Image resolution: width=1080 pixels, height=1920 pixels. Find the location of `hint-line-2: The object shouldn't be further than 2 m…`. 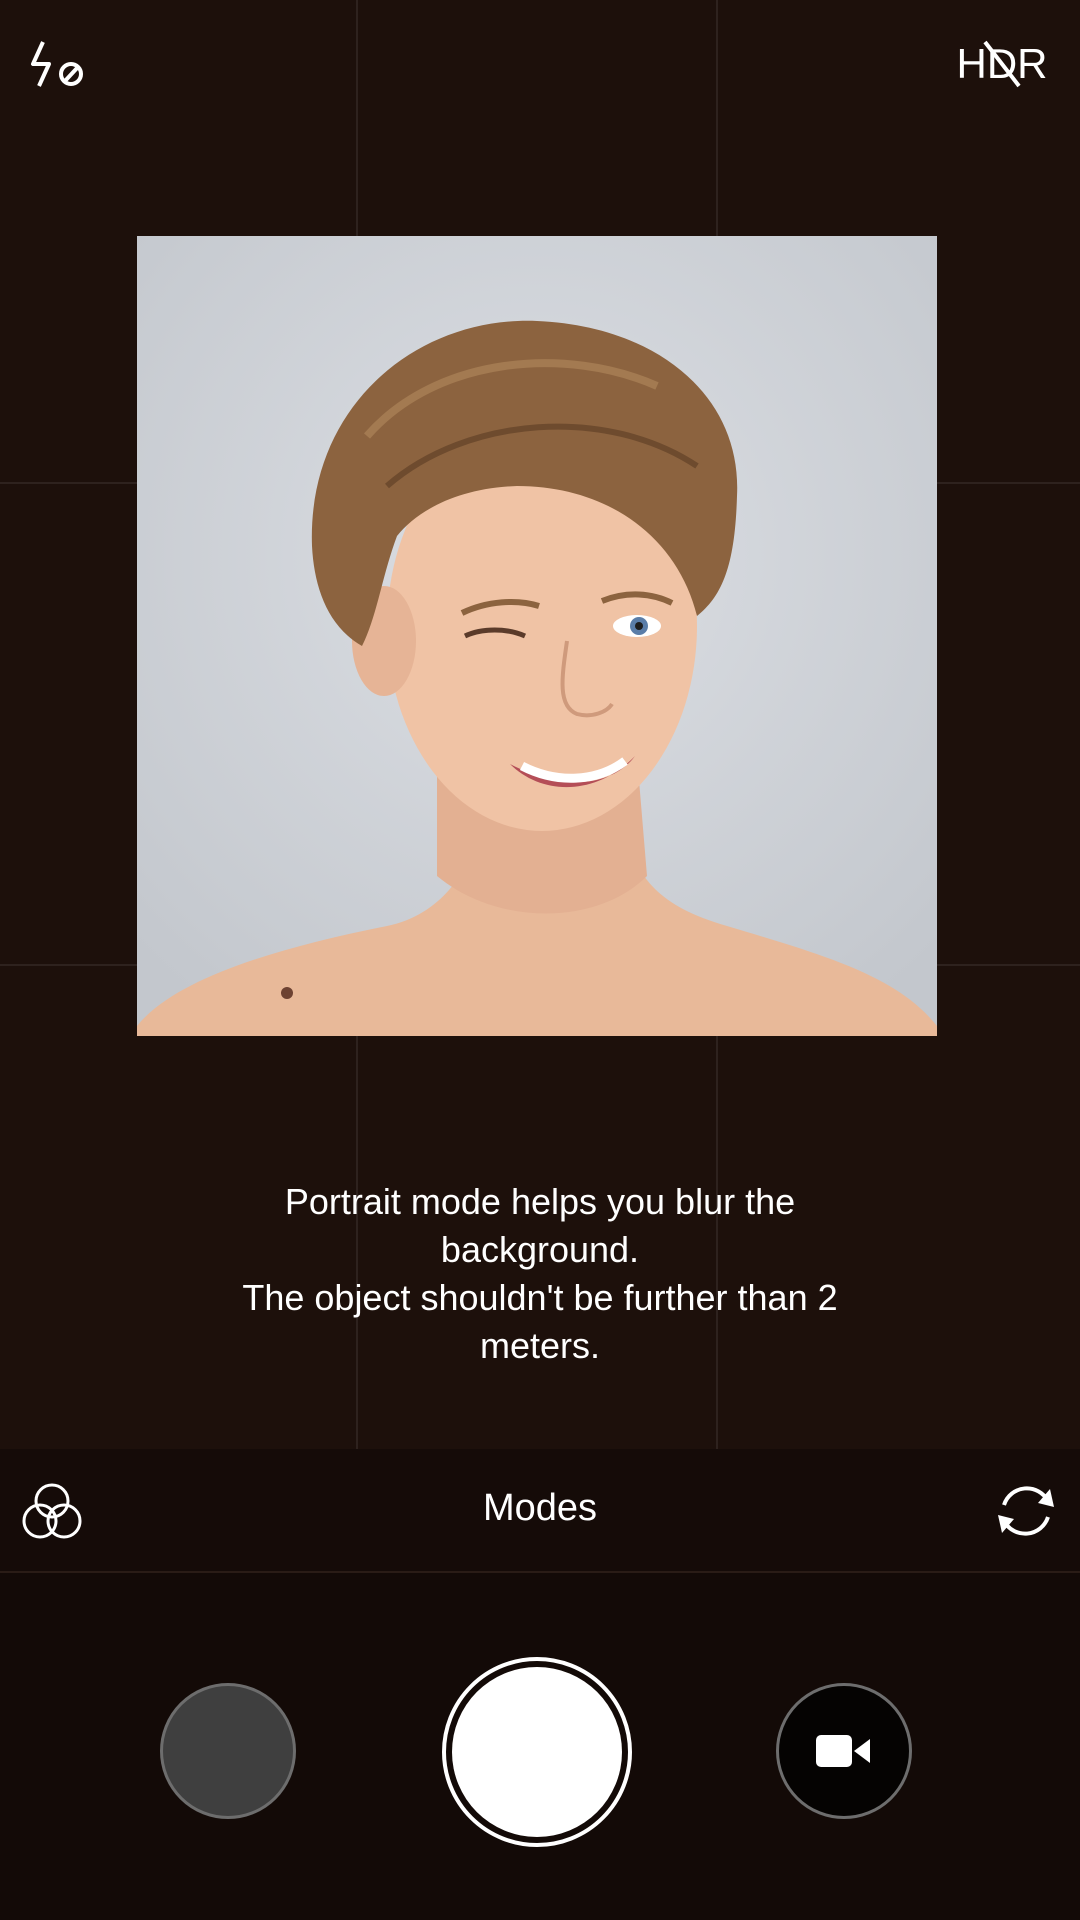

hint-line-2: The object shouldn't be further than 2 m… is located at coordinates (540, 1321).